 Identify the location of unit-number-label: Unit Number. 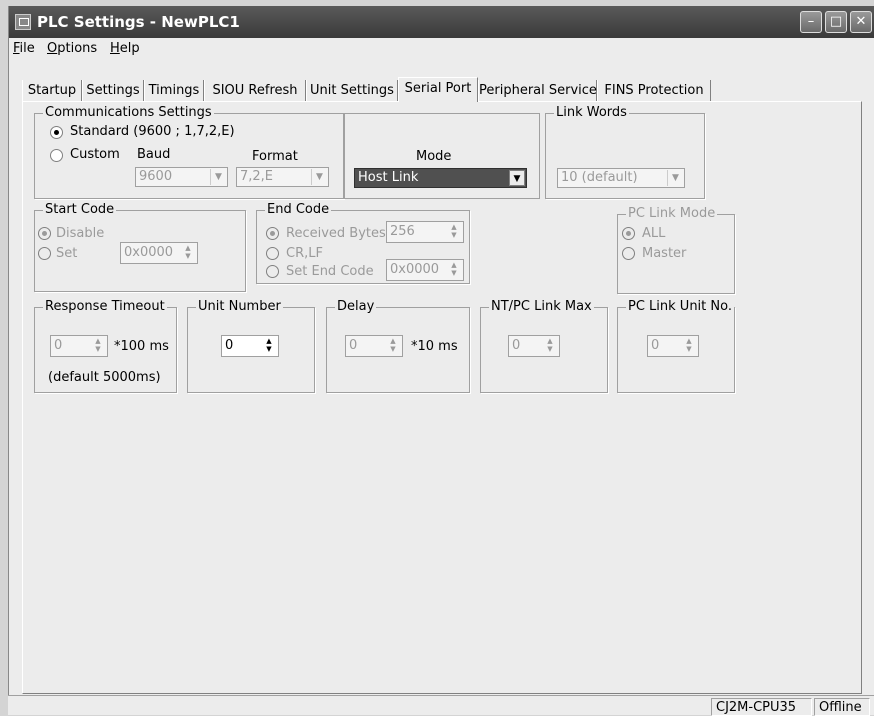
(239, 306).